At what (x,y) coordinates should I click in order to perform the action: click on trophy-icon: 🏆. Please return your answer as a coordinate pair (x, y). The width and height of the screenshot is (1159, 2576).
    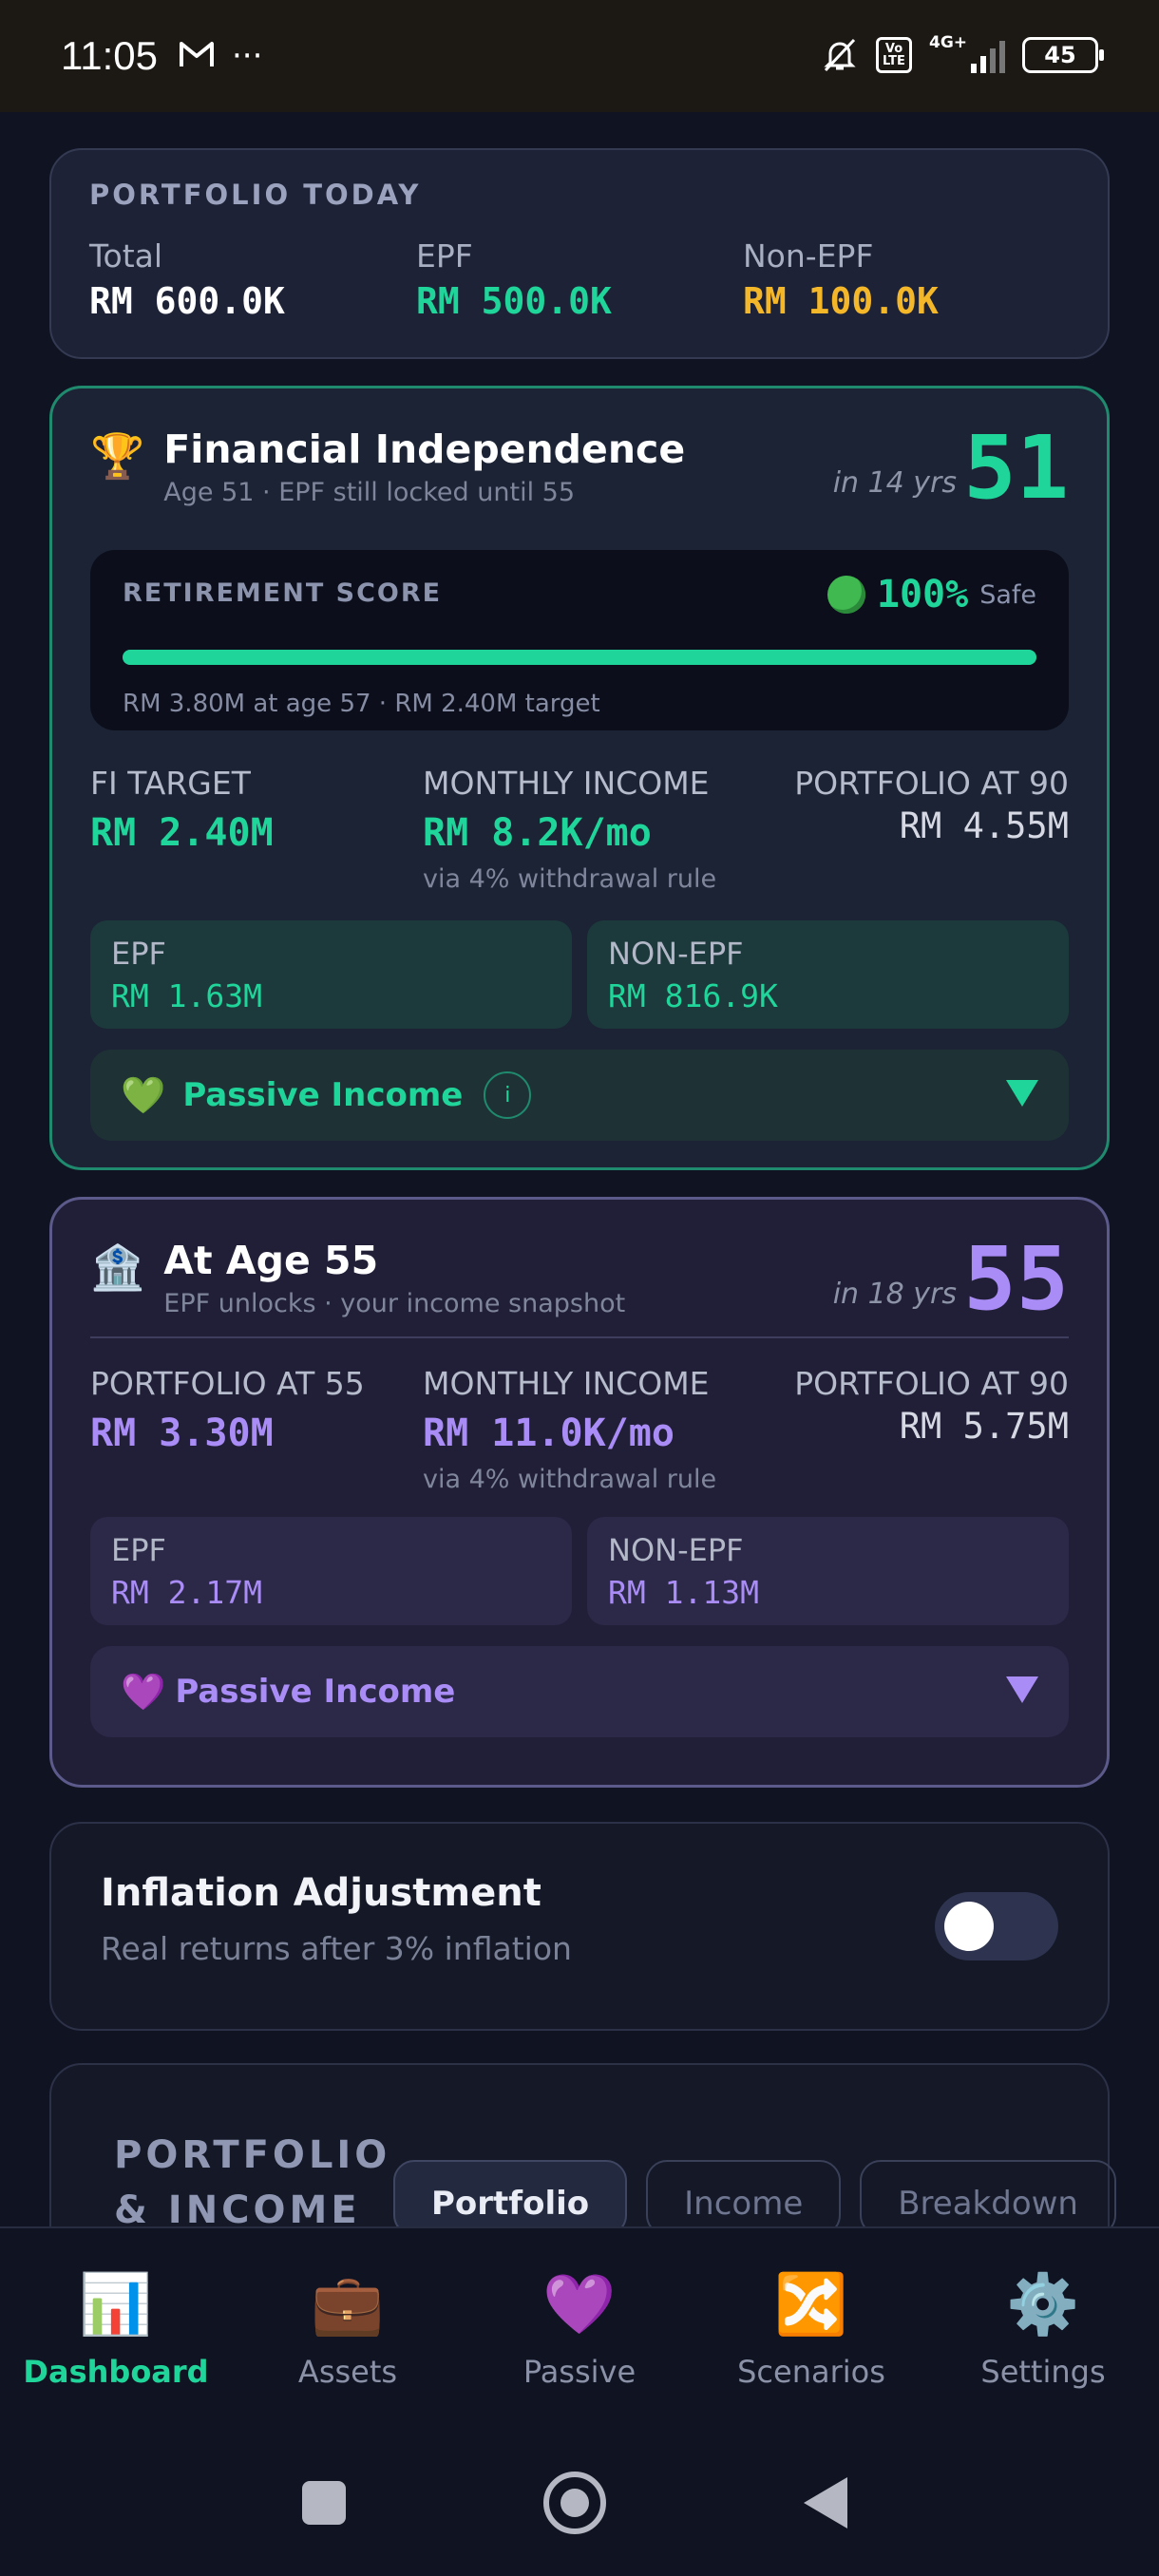
    Looking at the image, I should click on (117, 456).